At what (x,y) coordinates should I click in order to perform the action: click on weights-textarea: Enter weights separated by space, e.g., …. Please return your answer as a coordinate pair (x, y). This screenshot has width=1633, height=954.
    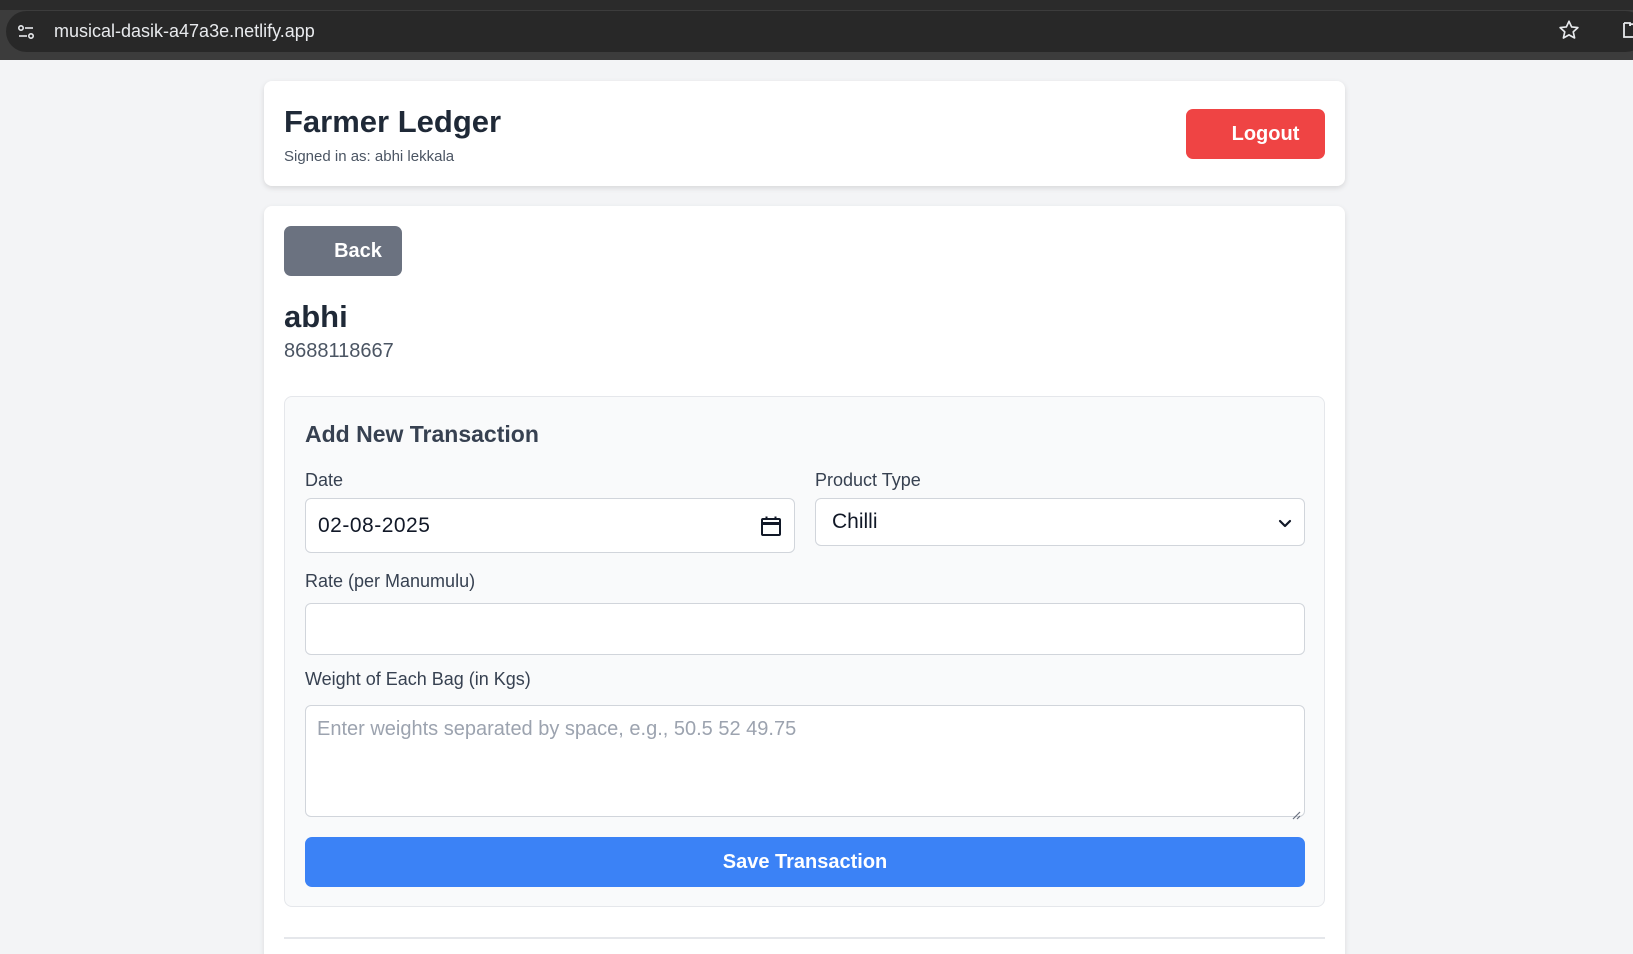
    Looking at the image, I should click on (805, 762).